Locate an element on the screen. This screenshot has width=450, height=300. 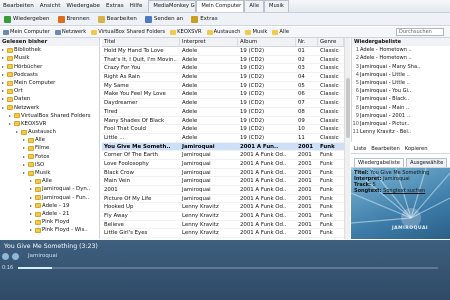
scrollbar-thumb is located at coordinates (348, 108).